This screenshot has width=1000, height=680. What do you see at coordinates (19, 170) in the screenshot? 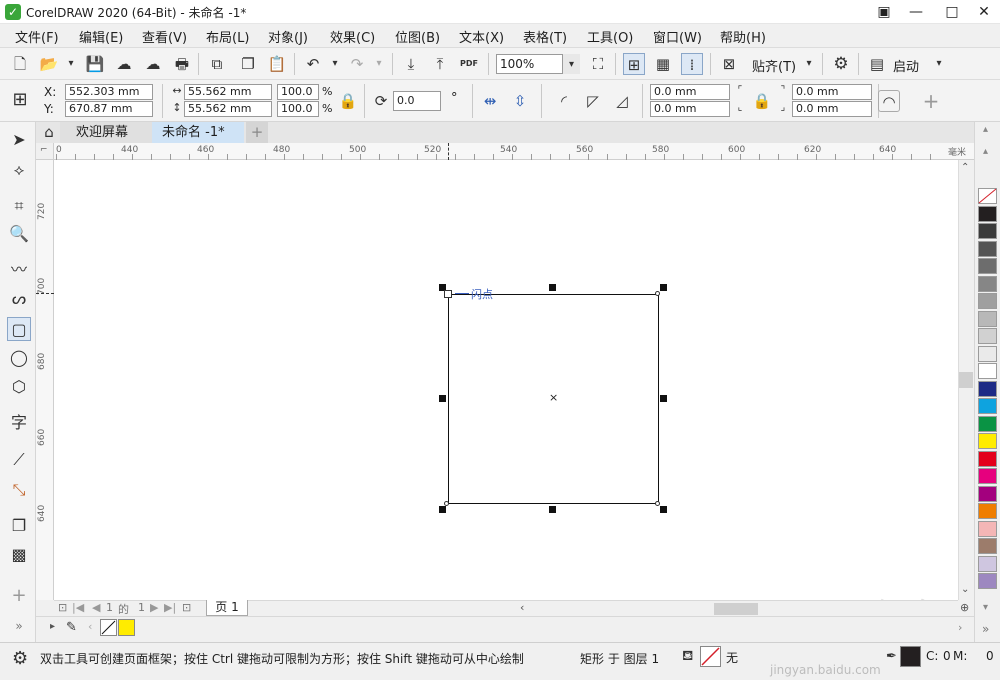
I see `shape-tool-icon: ⟡` at bounding box center [19, 170].